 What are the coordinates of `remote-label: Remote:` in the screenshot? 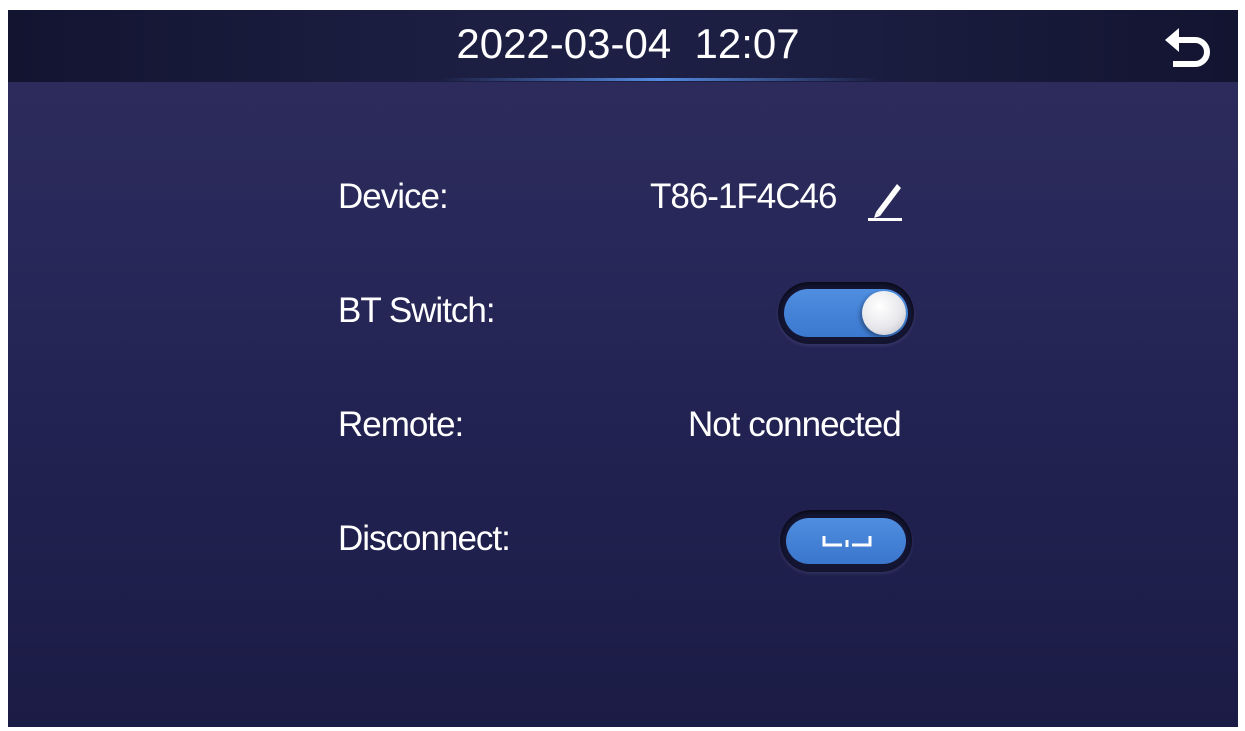 It's located at (401, 424).